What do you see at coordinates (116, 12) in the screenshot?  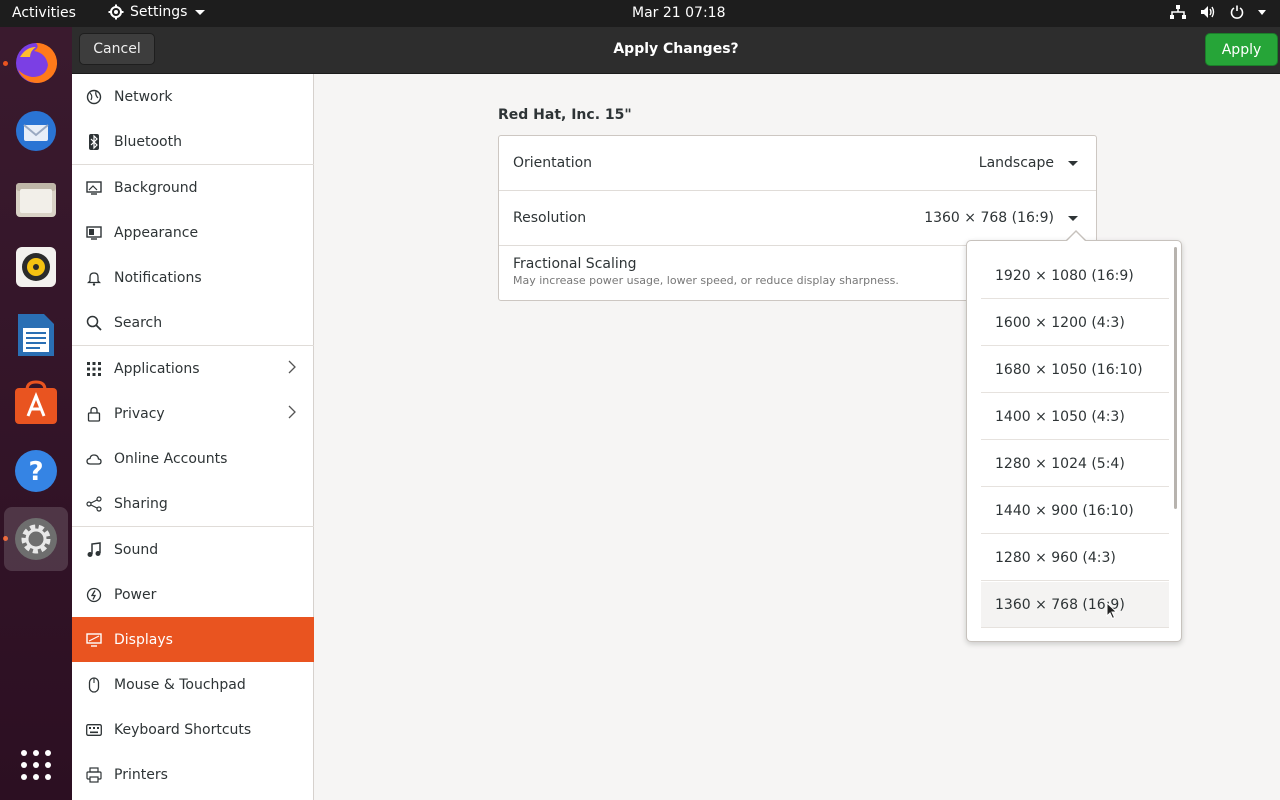 I see `gear-icon` at bounding box center [116, 12].